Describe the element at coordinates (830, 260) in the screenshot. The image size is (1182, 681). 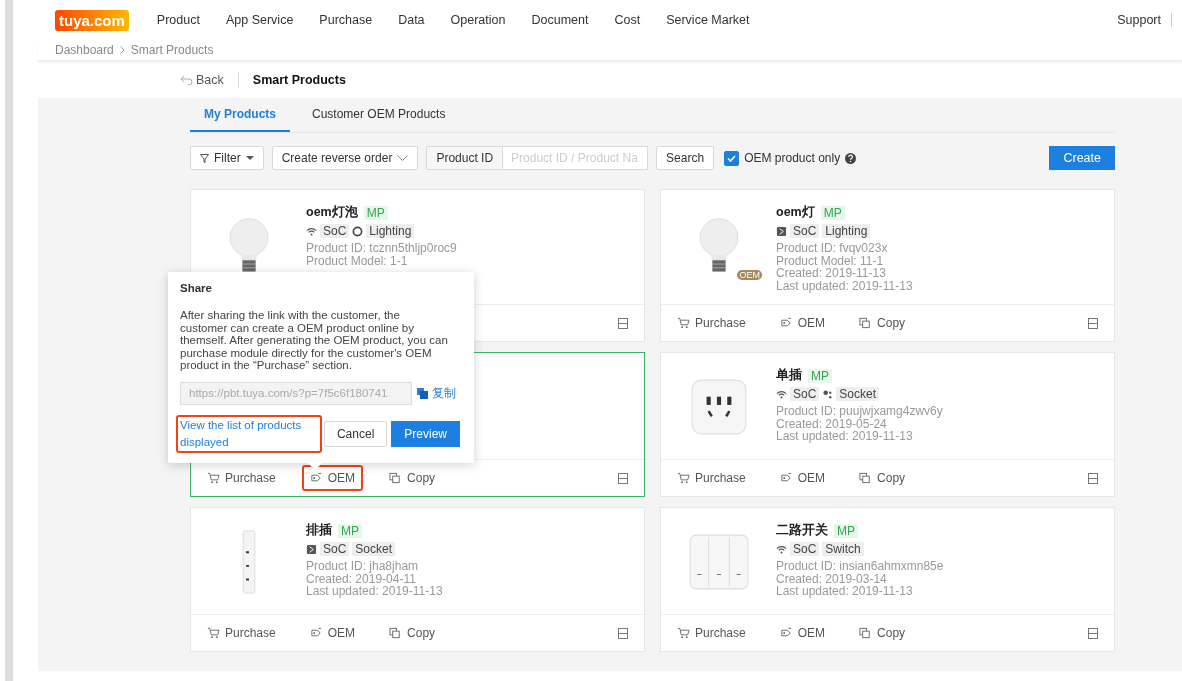
I see `product-info: Product Model: 11-1` at that location.